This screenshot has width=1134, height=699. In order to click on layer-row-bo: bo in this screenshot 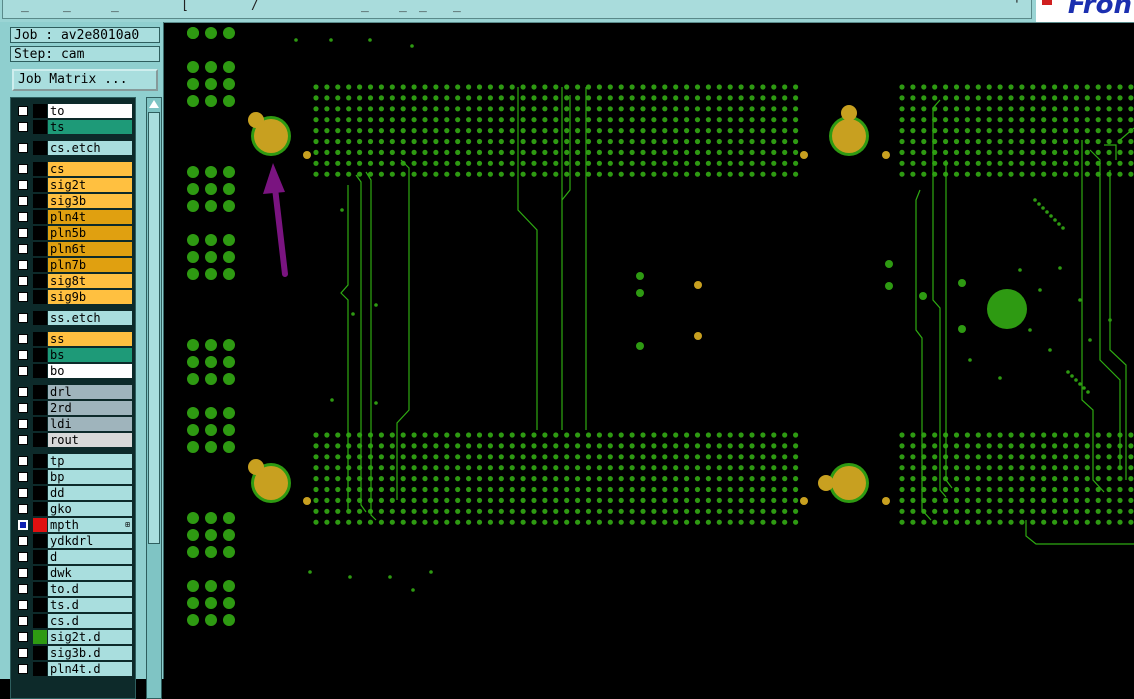, I will do `click(73, 371)`.